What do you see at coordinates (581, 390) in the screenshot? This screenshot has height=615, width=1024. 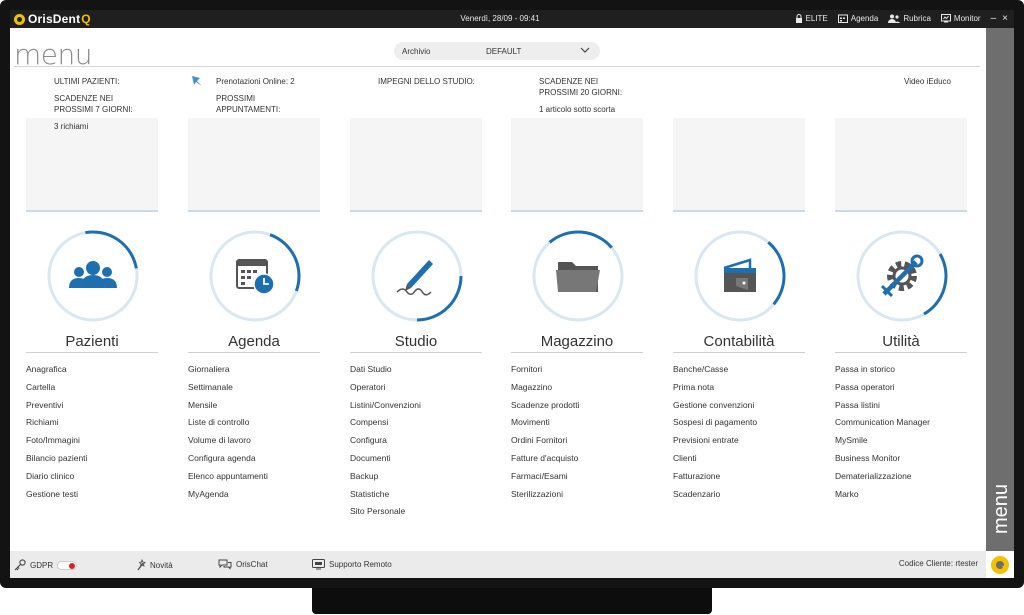 I see `module-link: Magazzino` at bounding box center [581, 390].